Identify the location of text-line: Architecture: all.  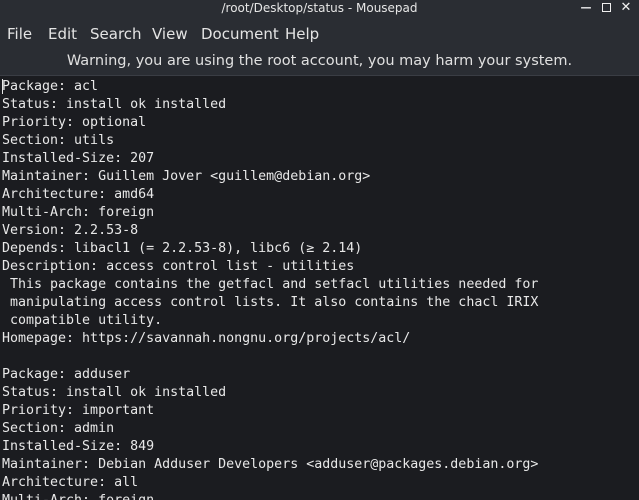
(319, 483).